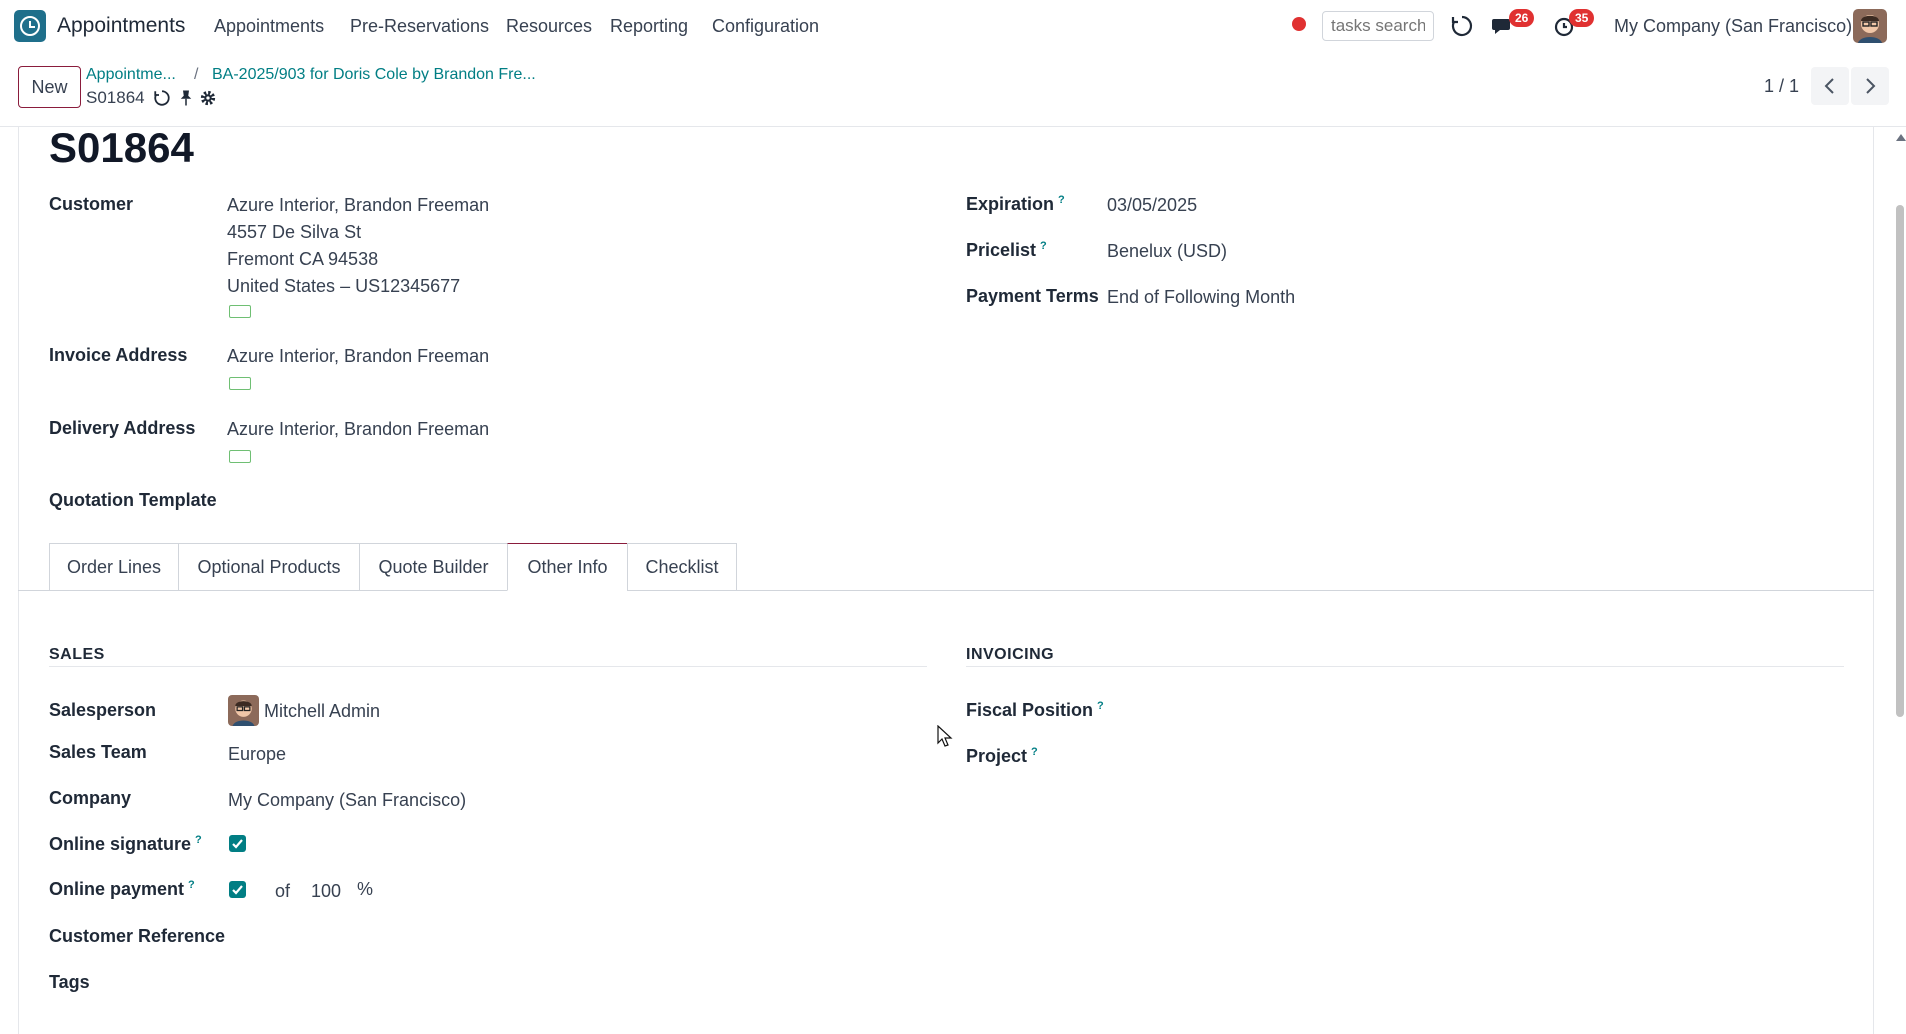  What do you see at coordinates (303, 259) in the screenshot?
I see `customer-line-3: Fremont CA 94538` at bounding box center [303, 259].